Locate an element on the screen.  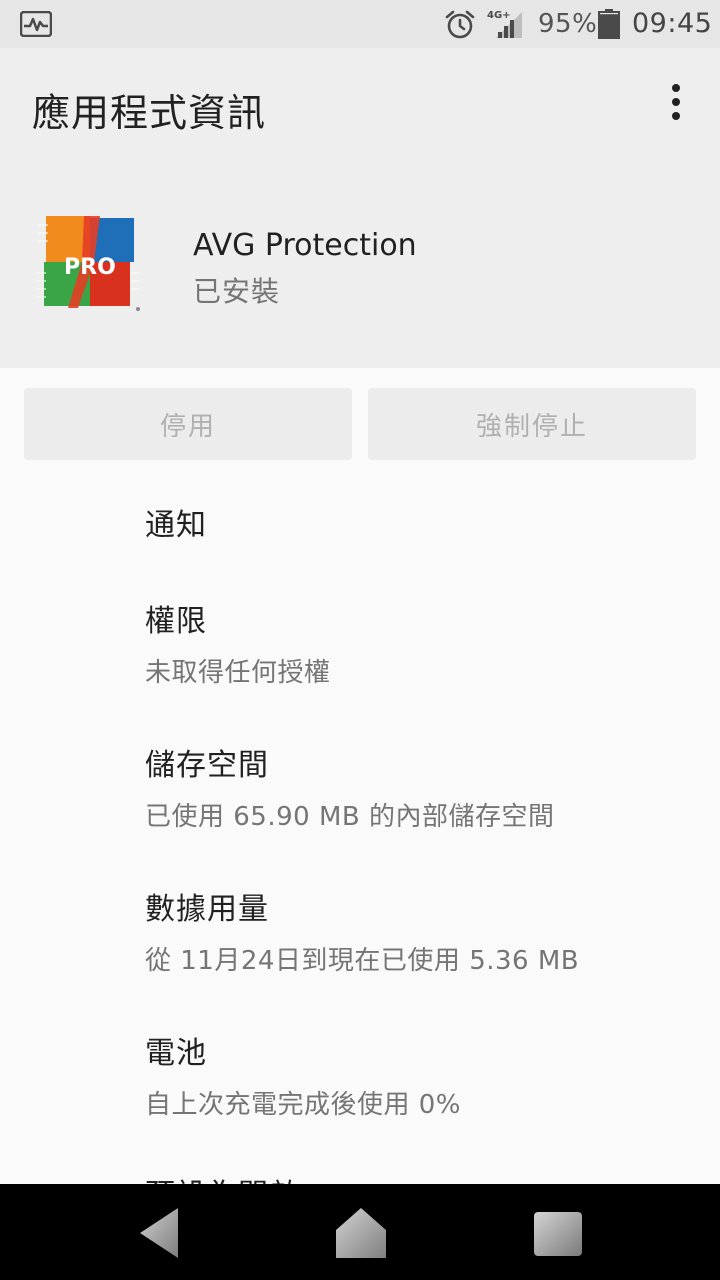
disable-button: 停用 is located at coordinates (188, 424).